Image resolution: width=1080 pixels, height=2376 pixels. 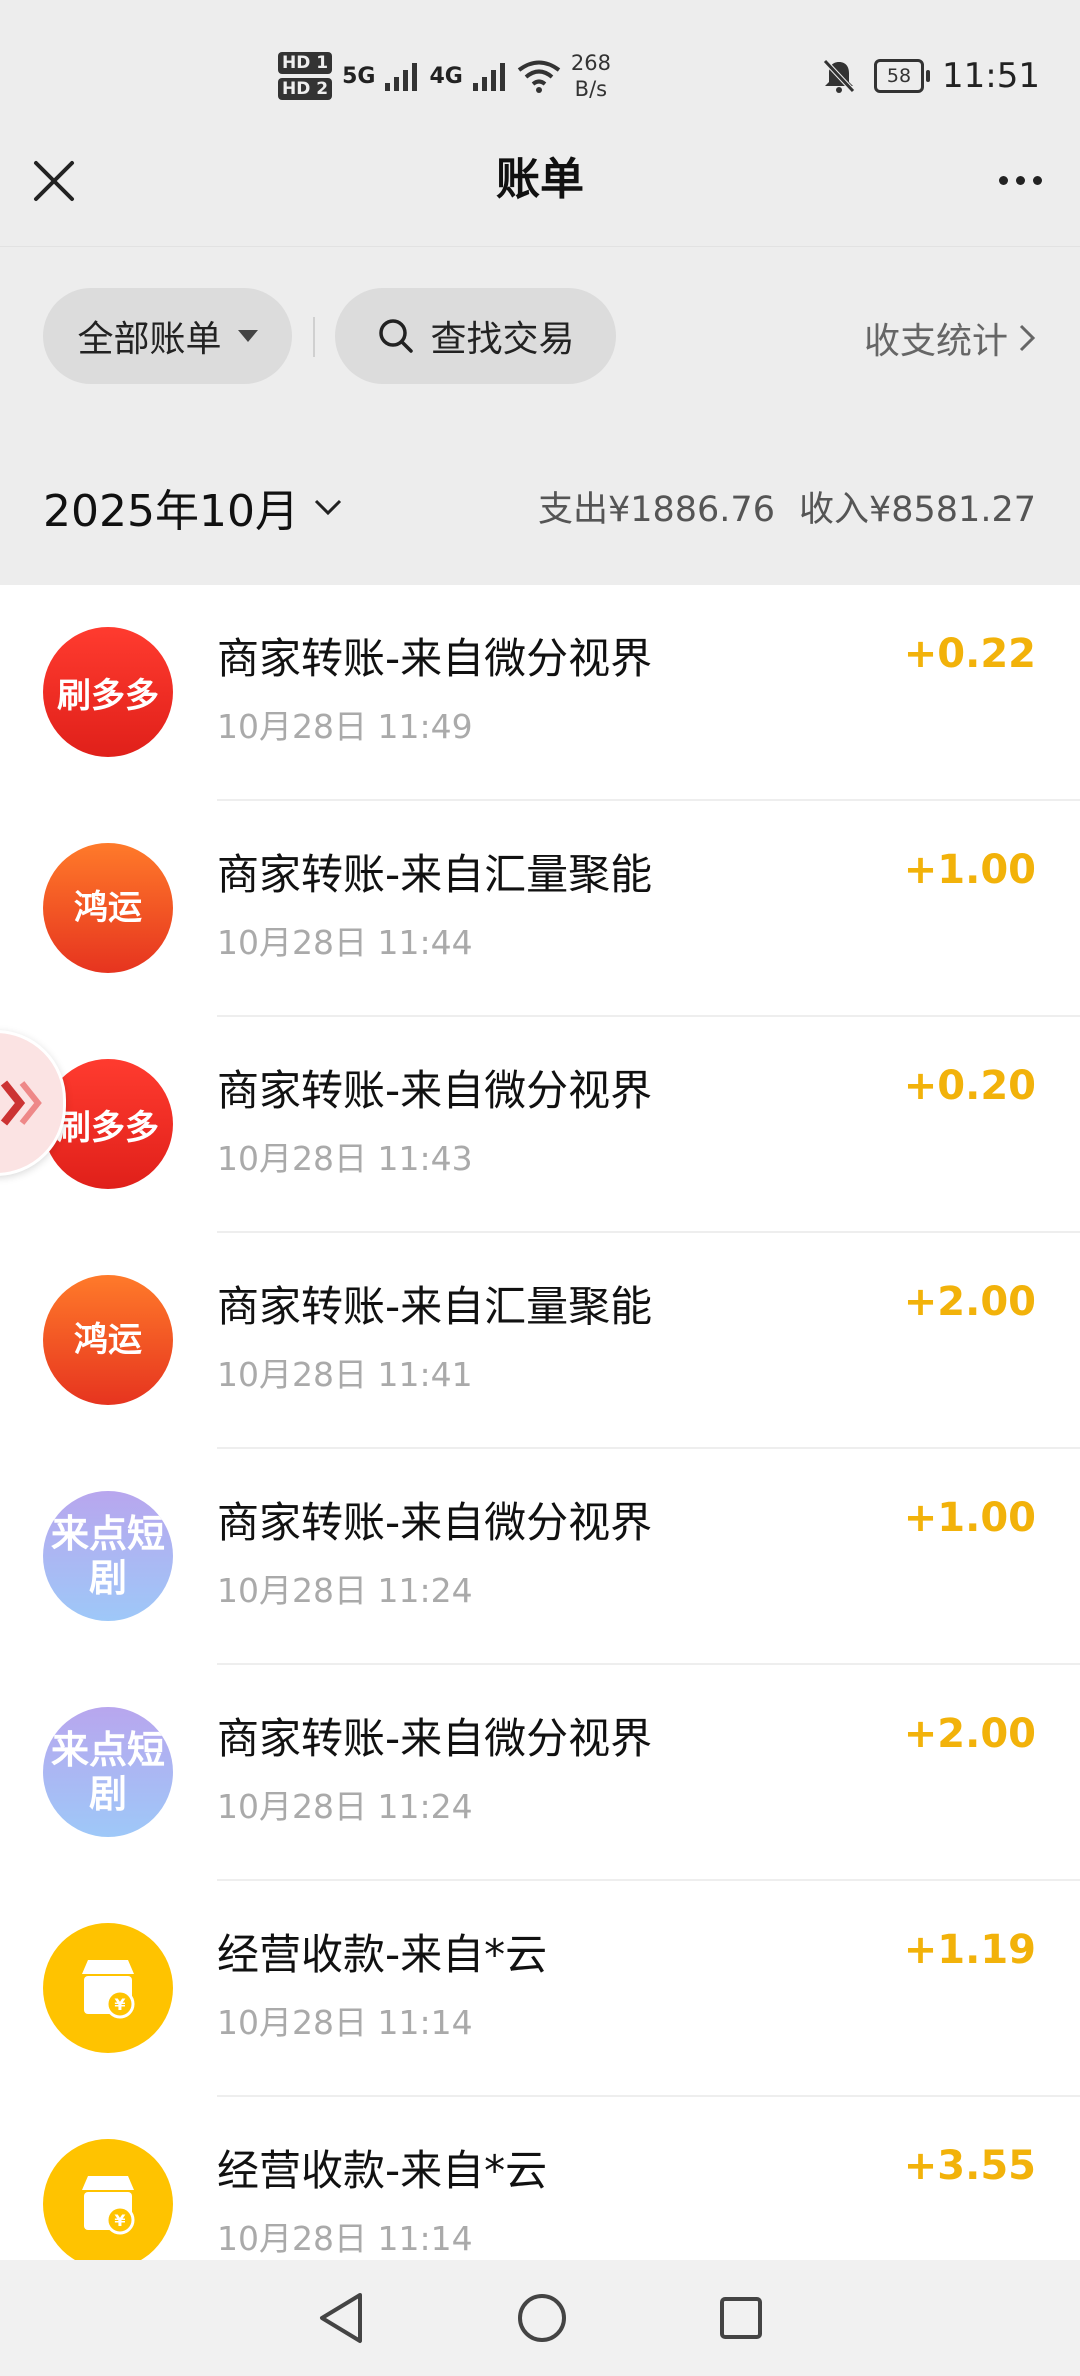 What do you see at coordinates (345, 726) in the screenshot?
I see `transaction-date: 10月28日 11:49` at bounding box center [345, 726].